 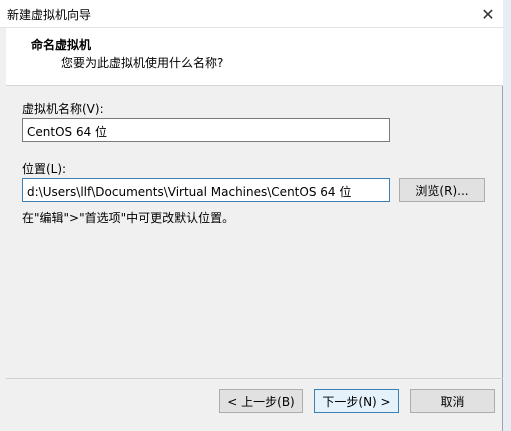 I want to click on location-label: 位置(L):, so click(x=44, y=169).